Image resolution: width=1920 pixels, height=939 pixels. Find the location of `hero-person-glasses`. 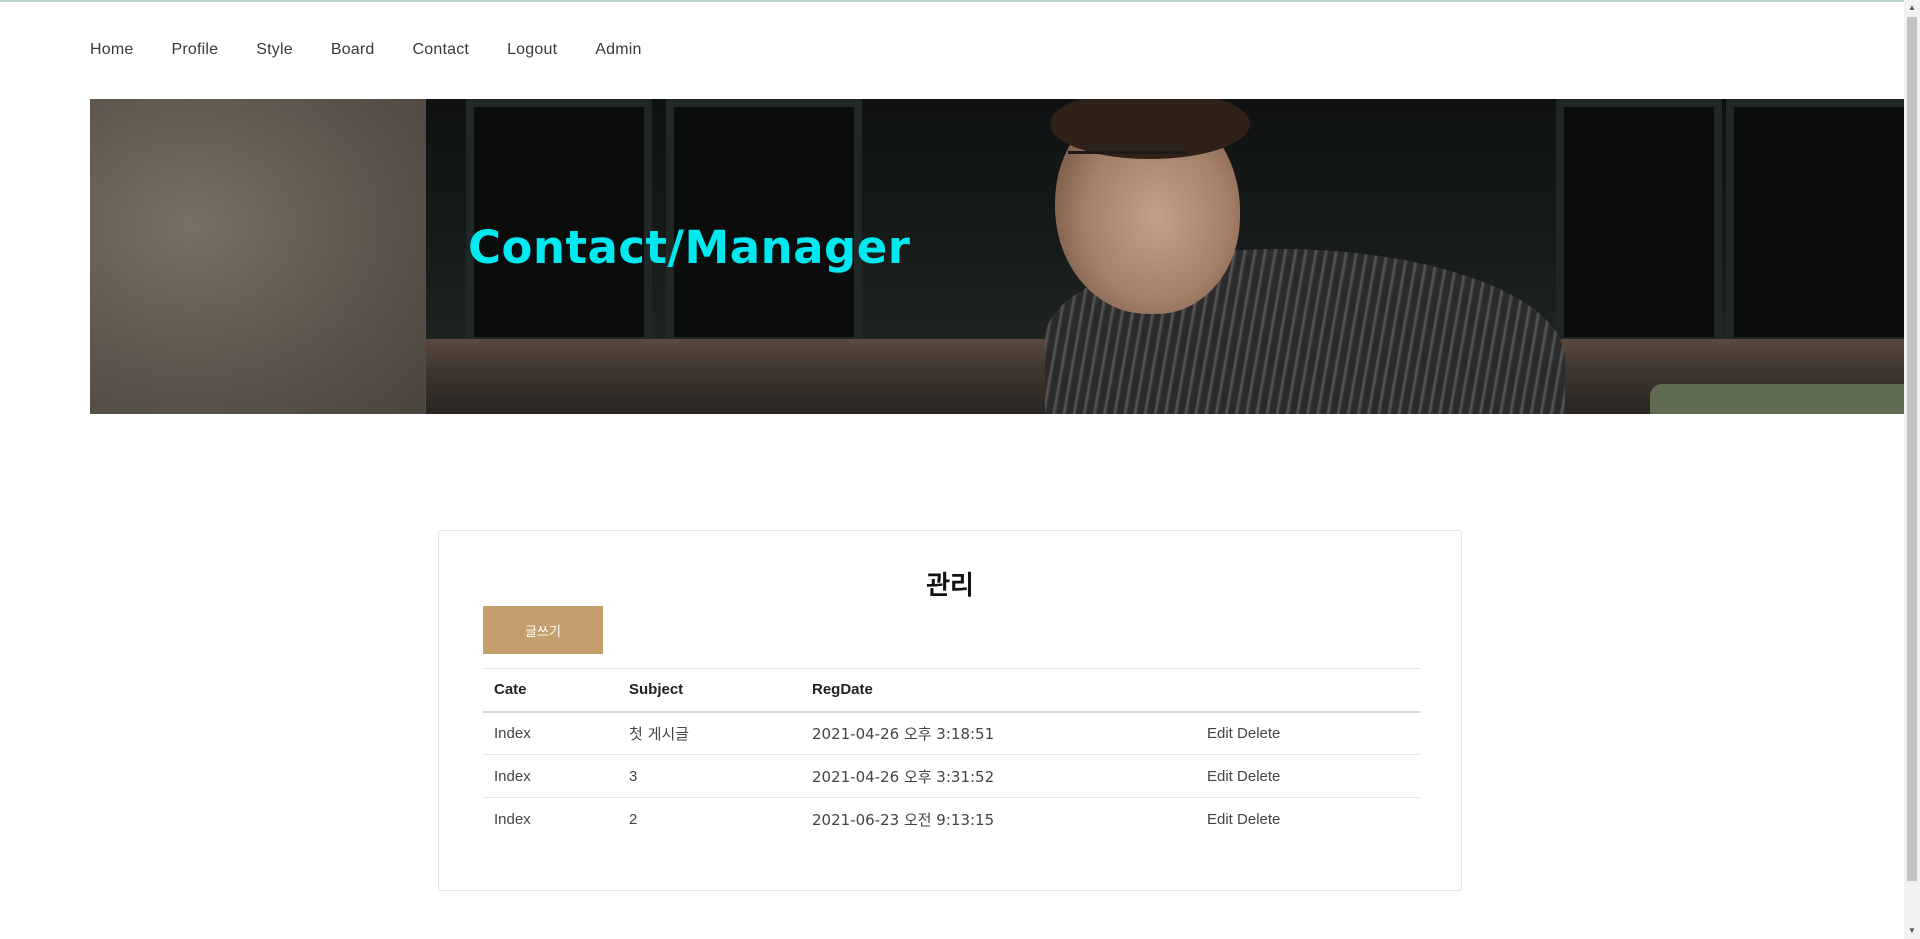

hero-person-glasses is located at coordinates (1128, 164).